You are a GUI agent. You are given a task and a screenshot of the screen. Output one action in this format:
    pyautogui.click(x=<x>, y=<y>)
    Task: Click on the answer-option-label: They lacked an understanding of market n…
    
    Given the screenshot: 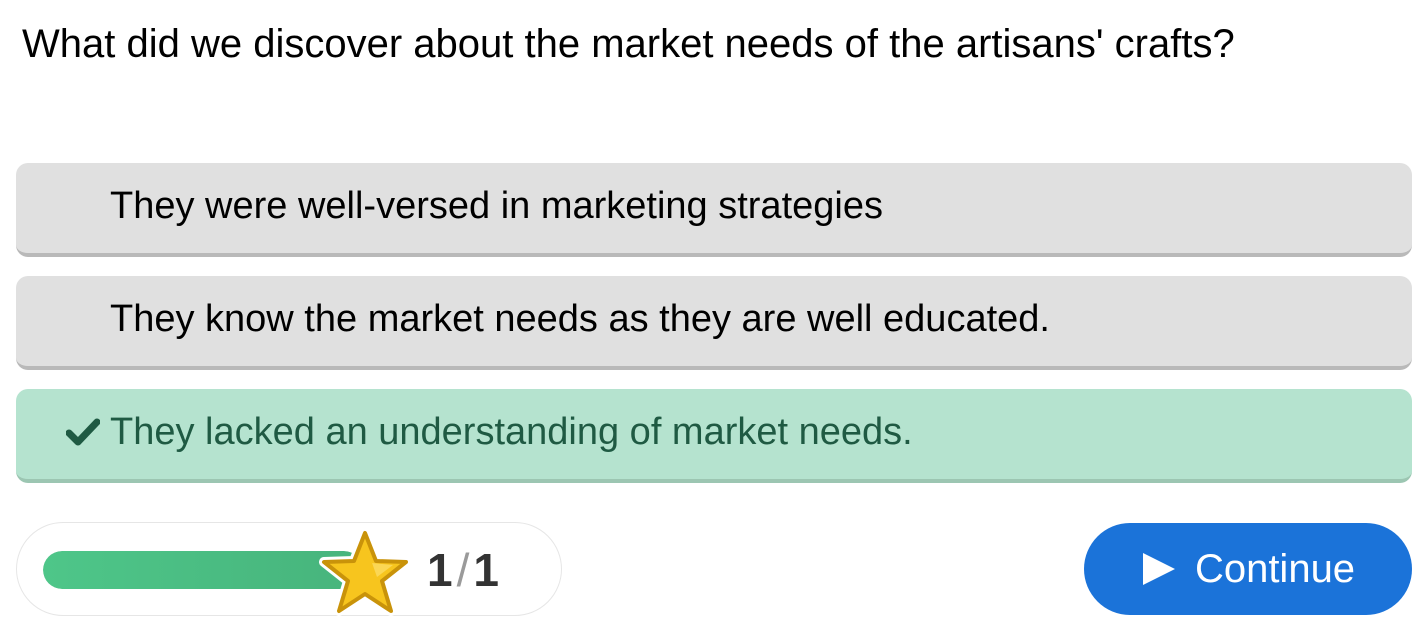 What is the action you would take?
    pyautogui.click(x=511, y=431)
    